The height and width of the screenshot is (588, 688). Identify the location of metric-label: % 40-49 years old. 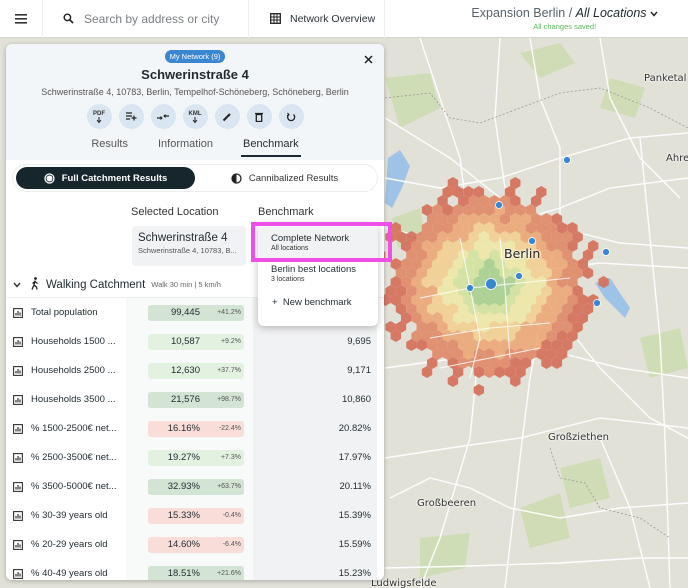
(69, 573).